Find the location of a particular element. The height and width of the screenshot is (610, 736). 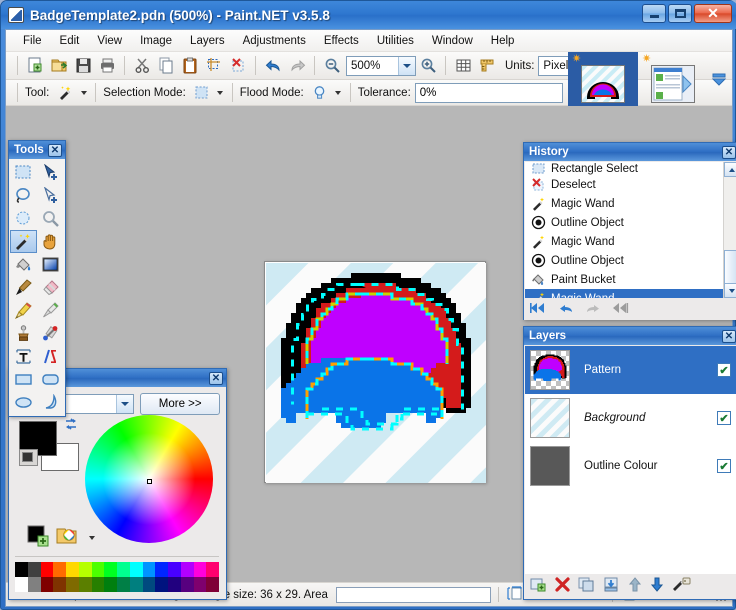

menu-item-view: View is located at coordinates (109, 41).